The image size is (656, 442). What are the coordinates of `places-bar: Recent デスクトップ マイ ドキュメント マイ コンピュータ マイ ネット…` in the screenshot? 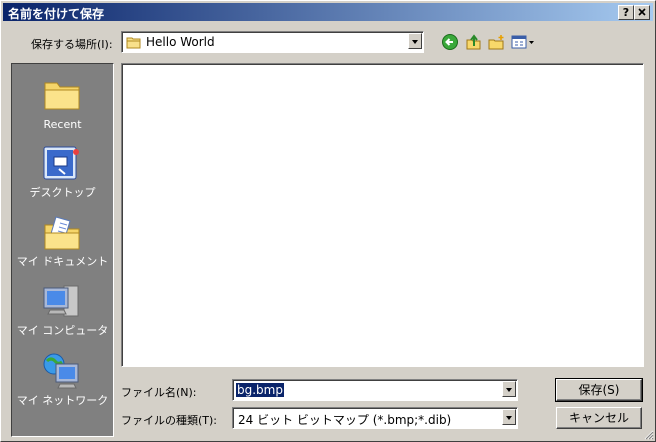 It's located at (62, 250).